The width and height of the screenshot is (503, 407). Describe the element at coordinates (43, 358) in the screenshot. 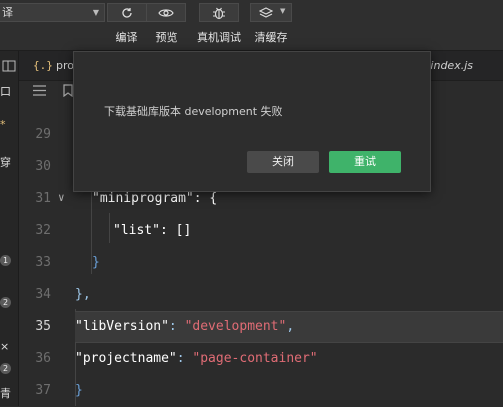

I see `line-number: 36` at that location.